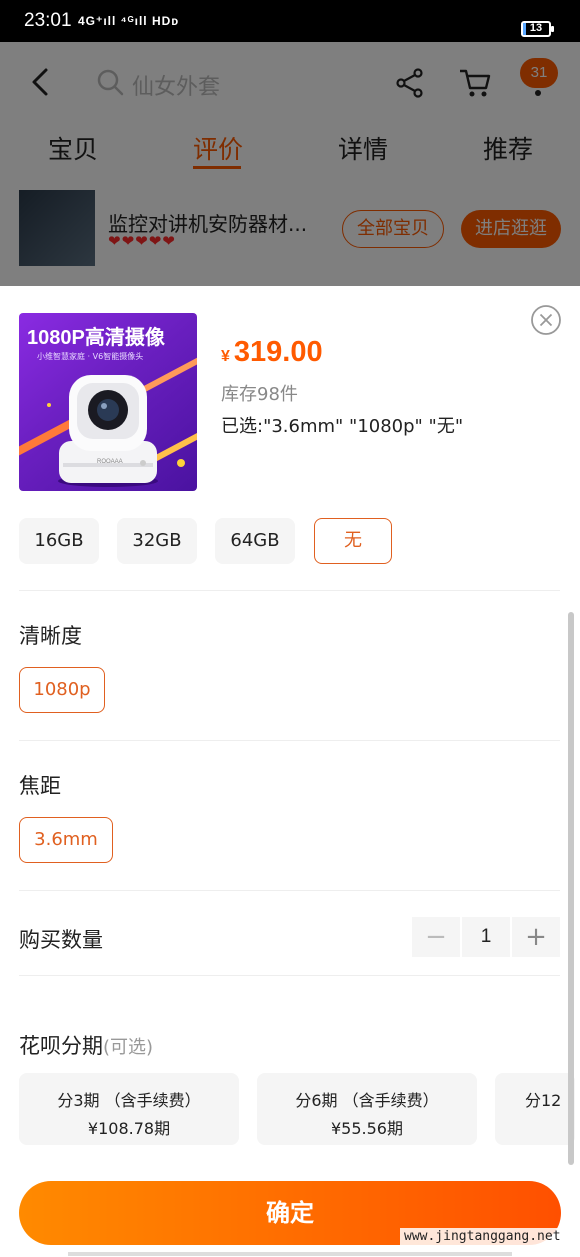 The image size is (580, 1257). I want to click on installment-title: 花呗分期(可选), so click(86, 1045).